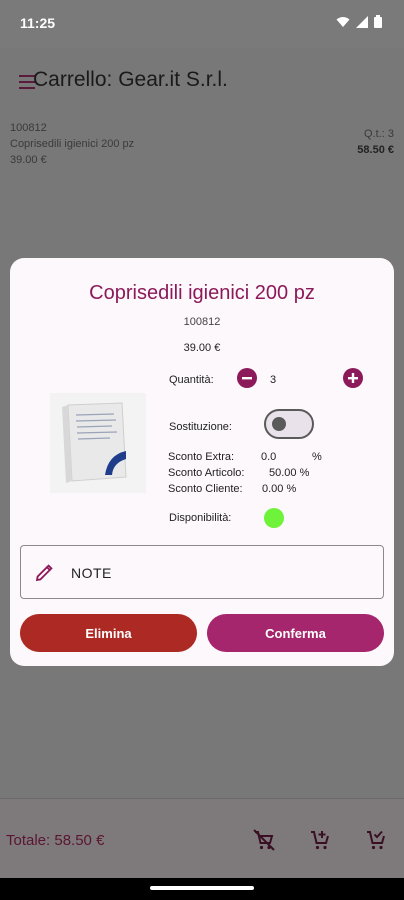 The image size is (404, 900). Describe the element at coordinates (343, 21) in the screenshot. I see `wifi-icon` at that location.